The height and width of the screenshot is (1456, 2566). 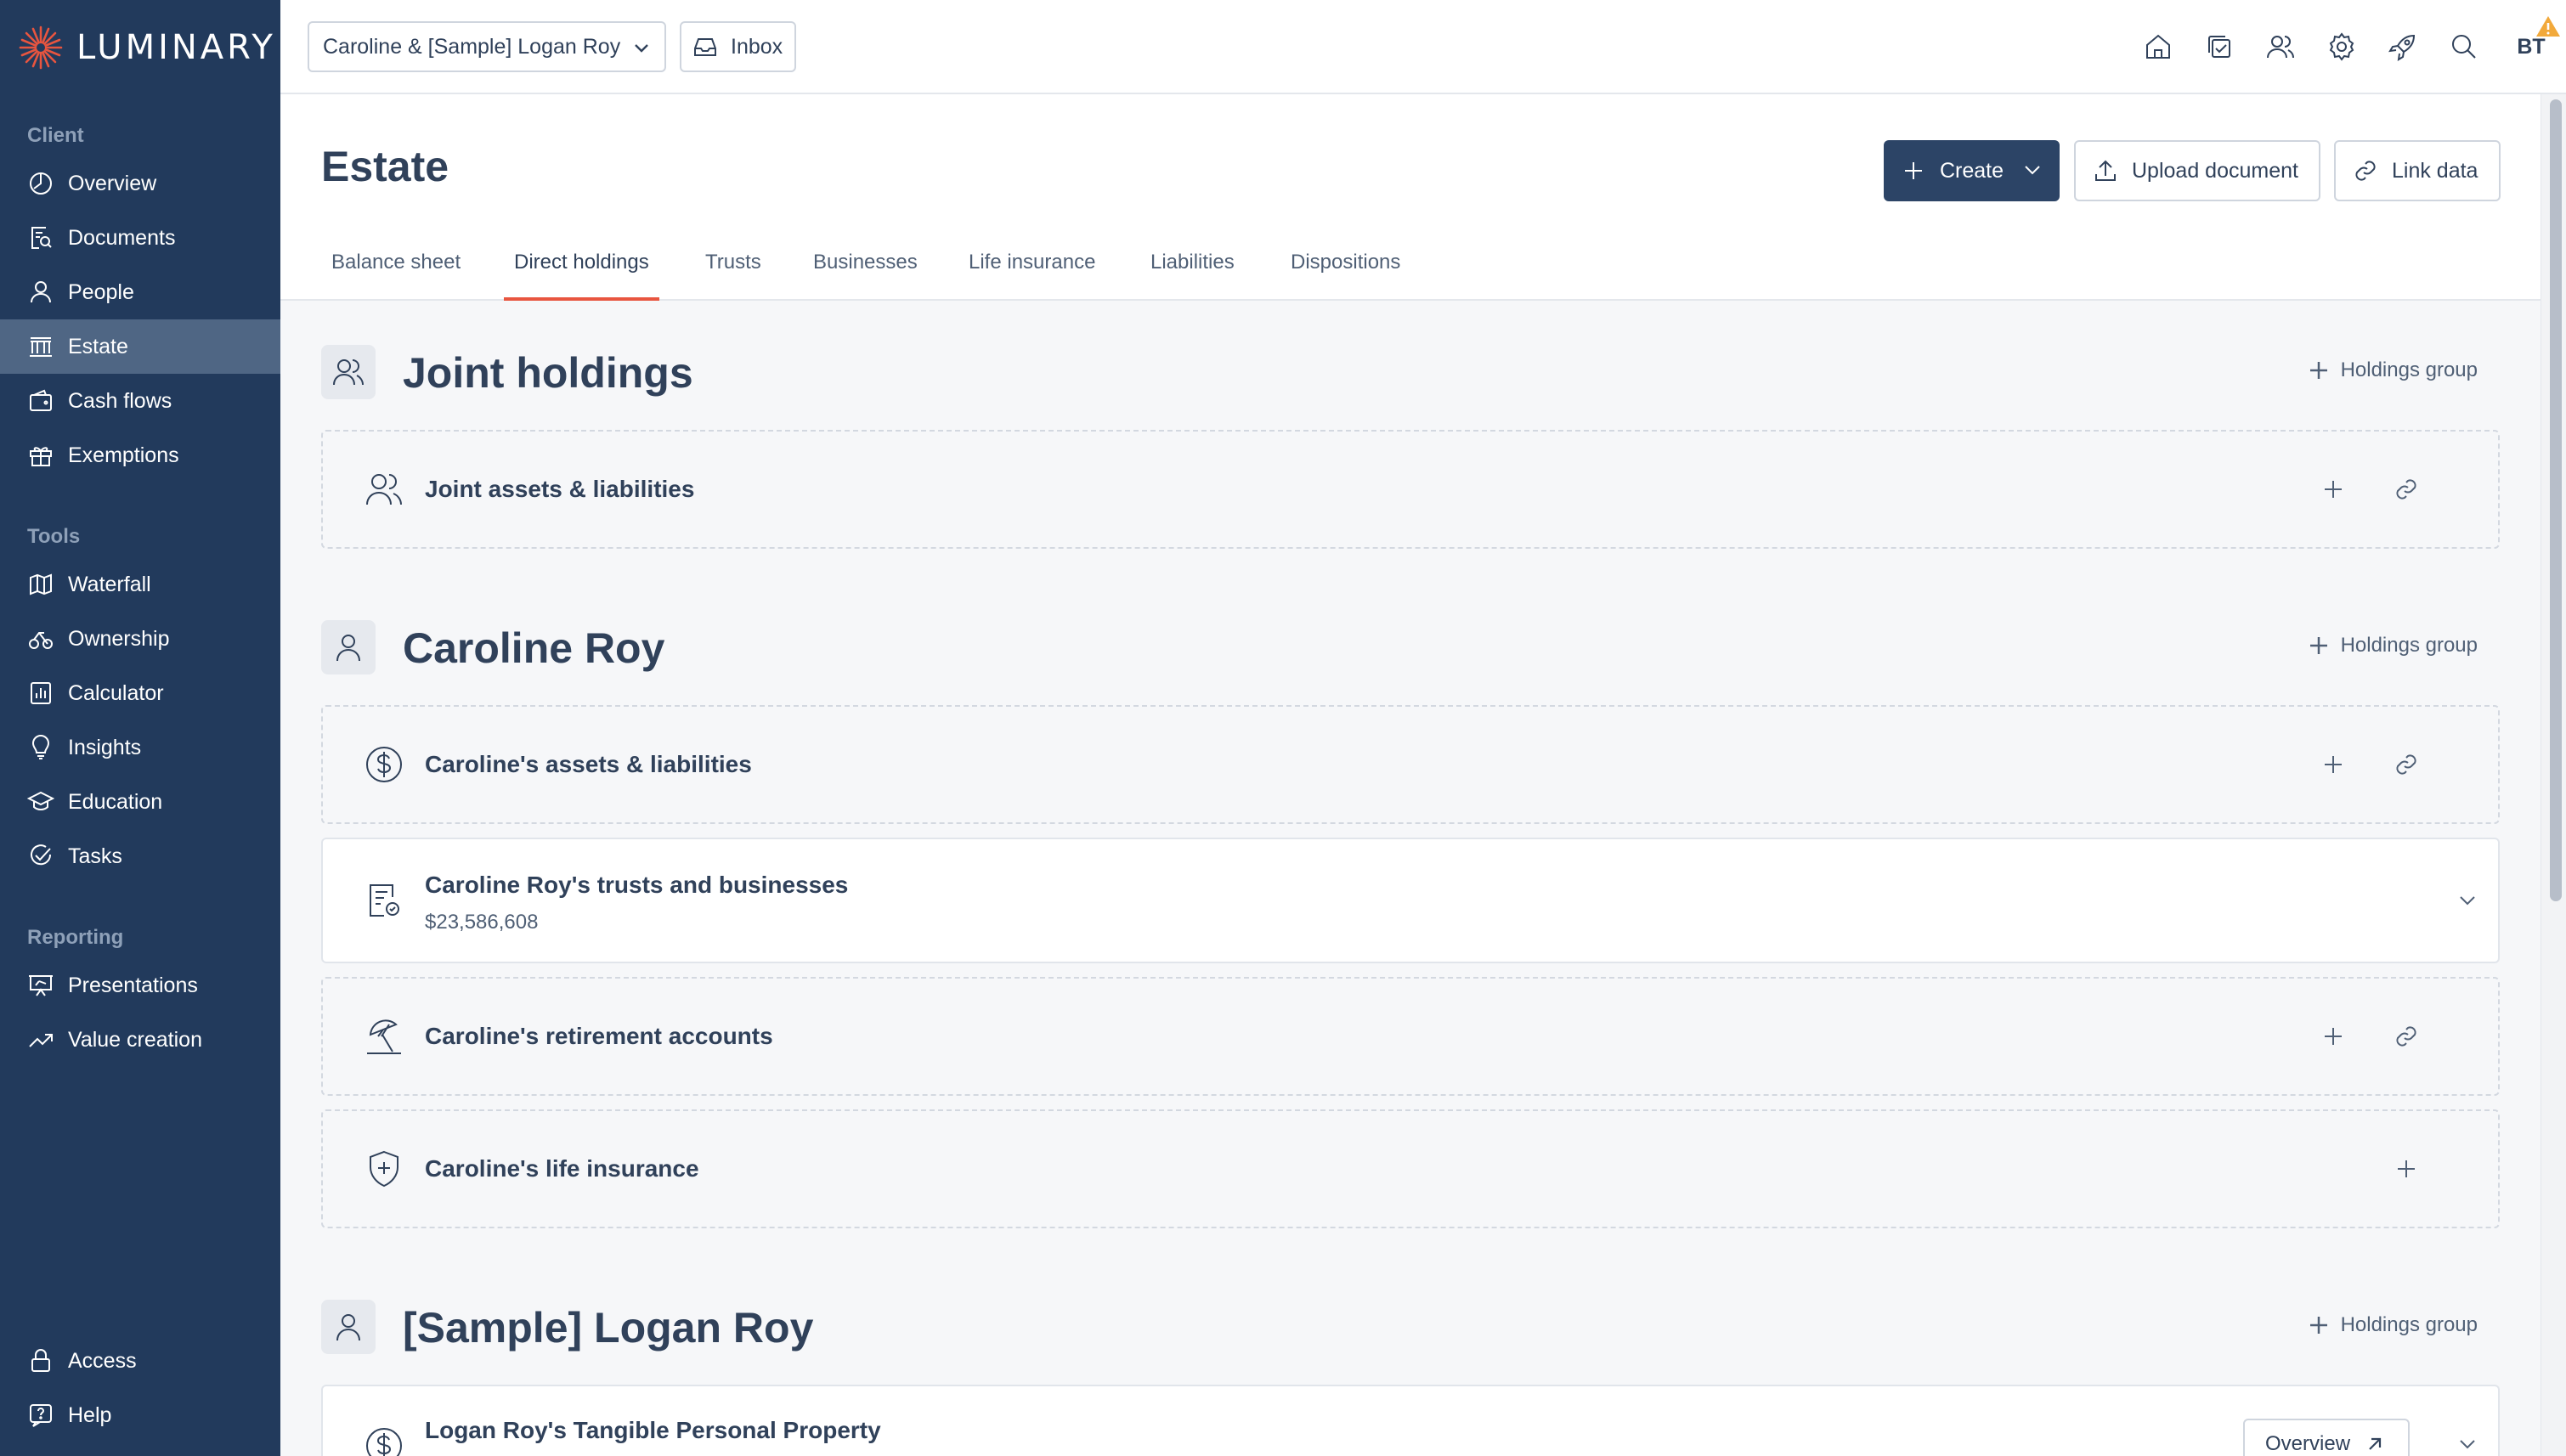 What do you see at coordinates (1410, 1169) in the screenshot?
I see `holding-card-caroline-life-insurance: Caroline's life insurance` at bounding box center [1410, 1169].